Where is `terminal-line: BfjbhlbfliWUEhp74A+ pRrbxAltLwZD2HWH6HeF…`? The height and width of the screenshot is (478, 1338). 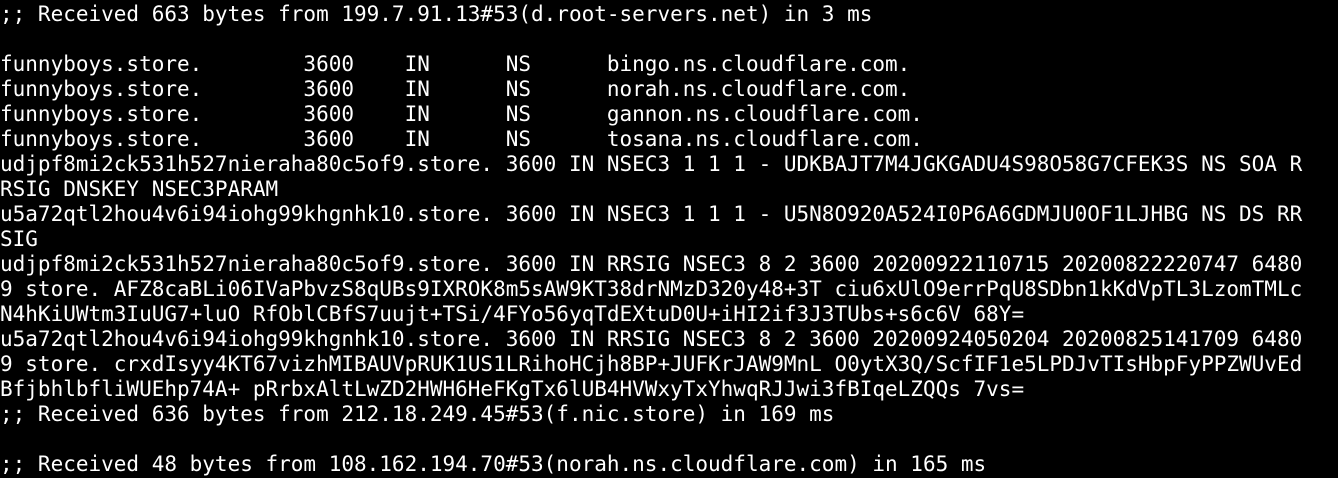 terminal-line: BfjbhlbfliWUEhp74A+ pRrbxAltLwZD2HWH6HeF… is located at coordinates (512, 389).